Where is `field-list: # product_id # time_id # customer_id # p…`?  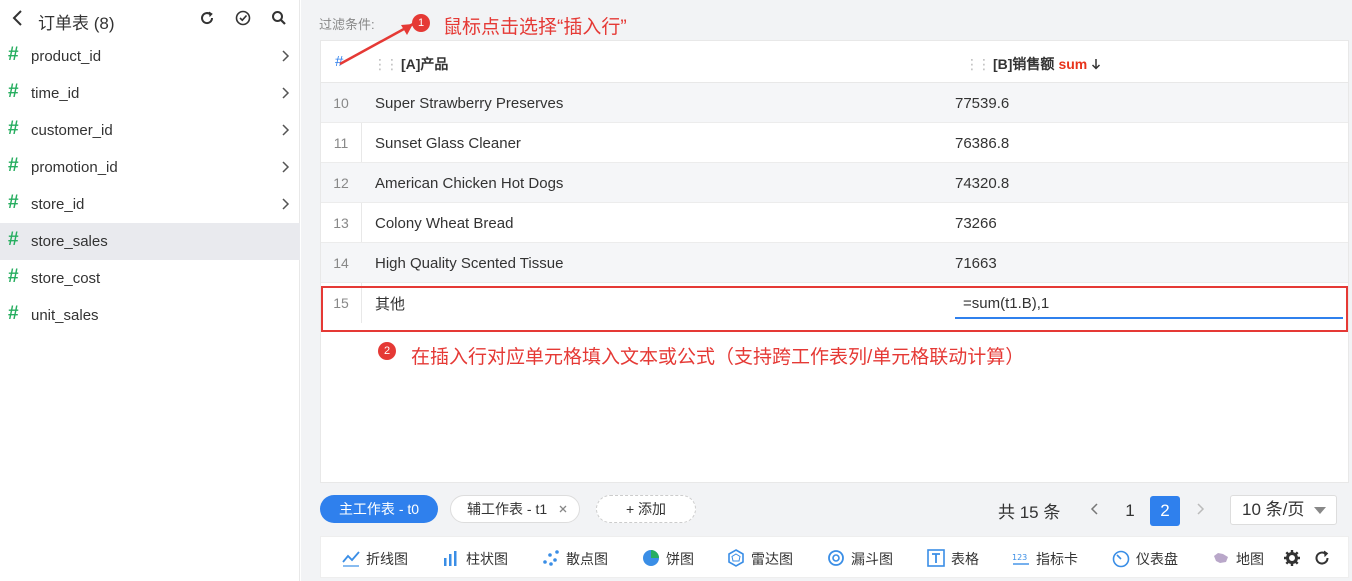 field-list: # product_id # time_id # customer_id # p… is located at coordinates (150, 186).